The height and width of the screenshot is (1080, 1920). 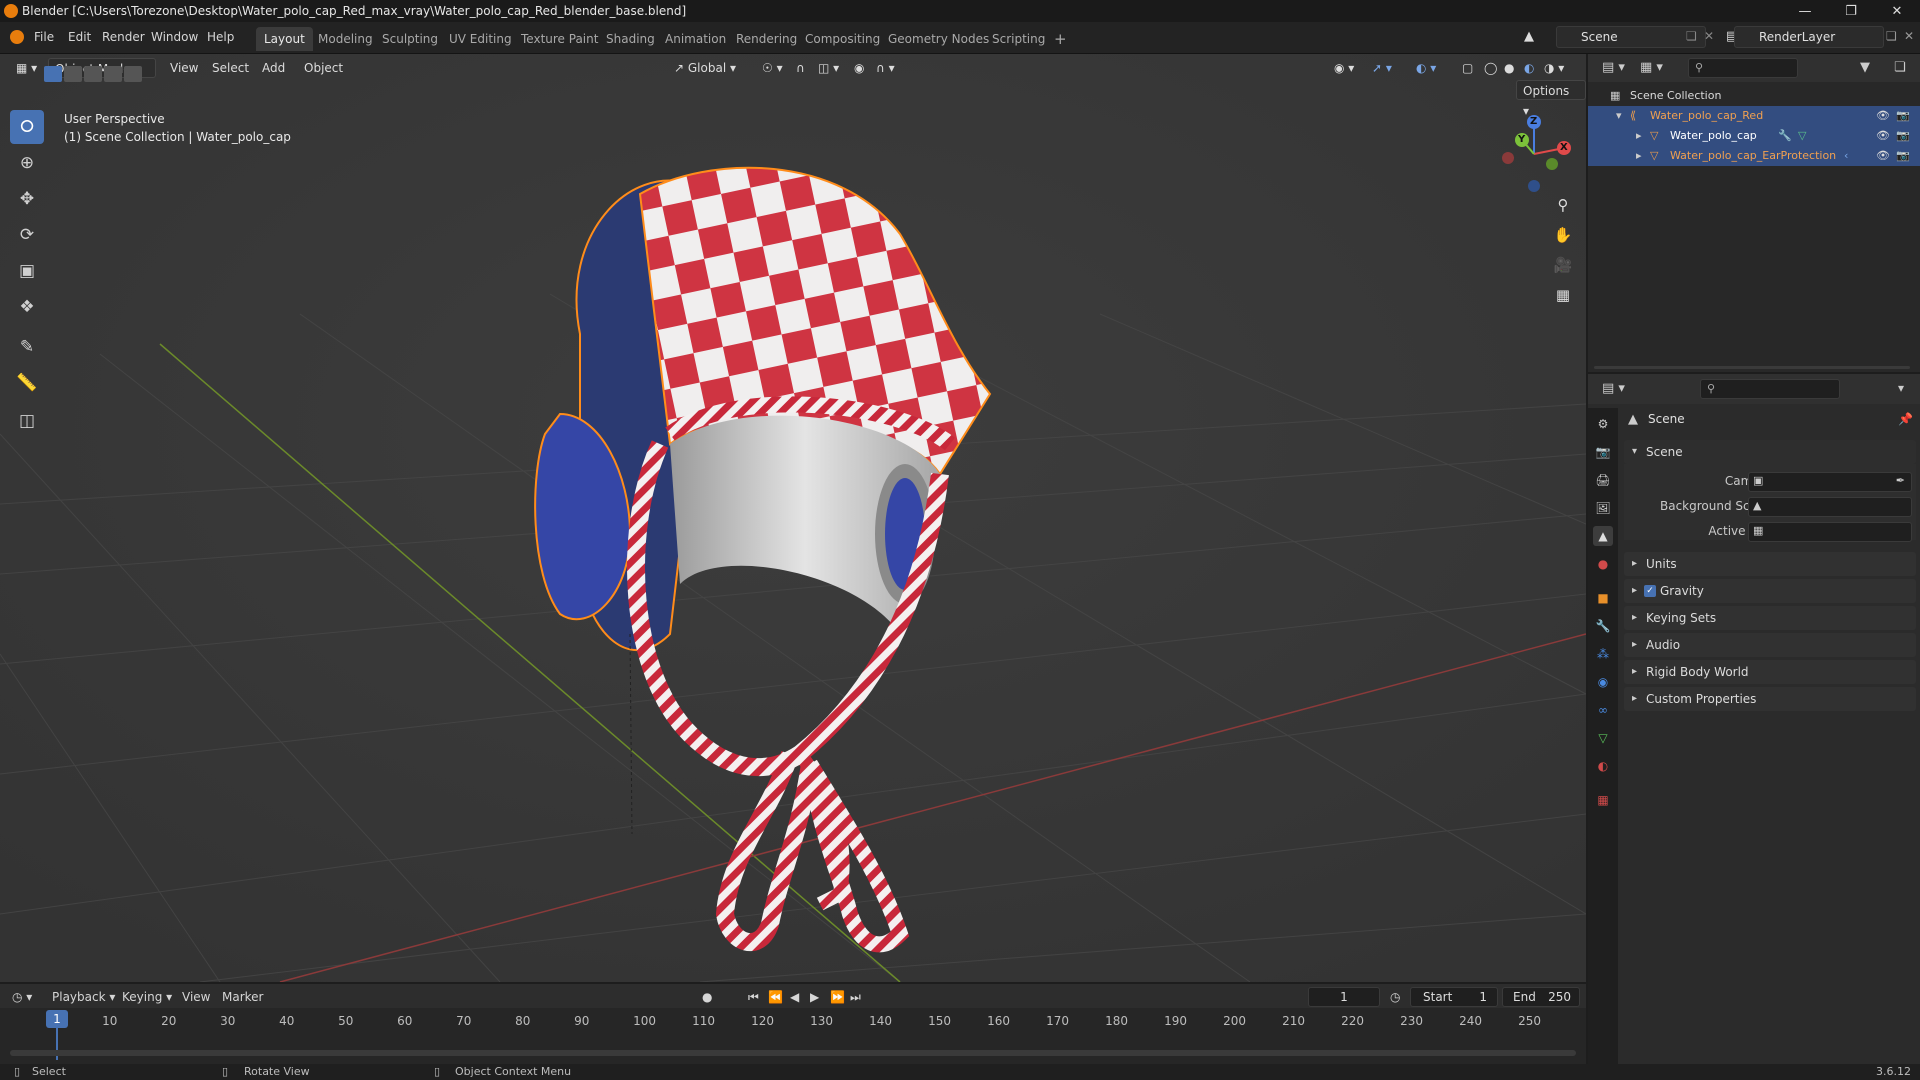 What do you see at coordinates (1754, 156) in the screenshot?
I see `outliner-row-ear-protection: ▸ ▽ Water_polo_cap_EarProtection ‹ 👁 📷` at bounding box center [1754, 156].